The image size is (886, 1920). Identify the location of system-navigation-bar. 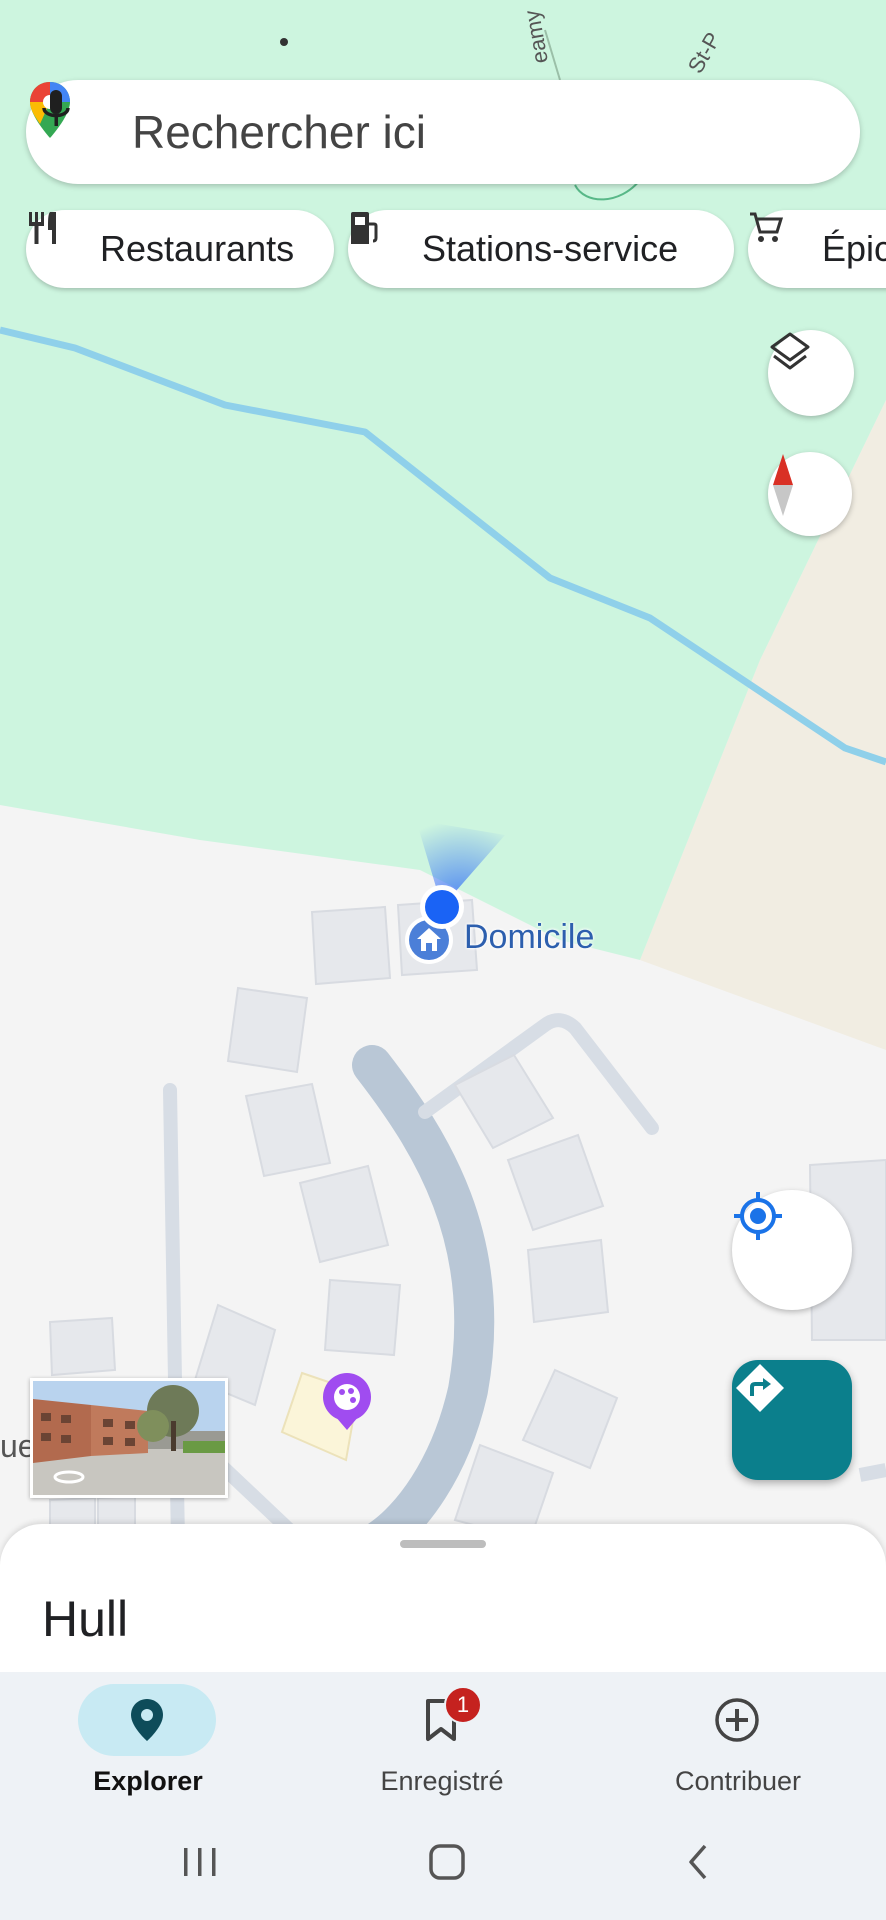
(443, 1861).